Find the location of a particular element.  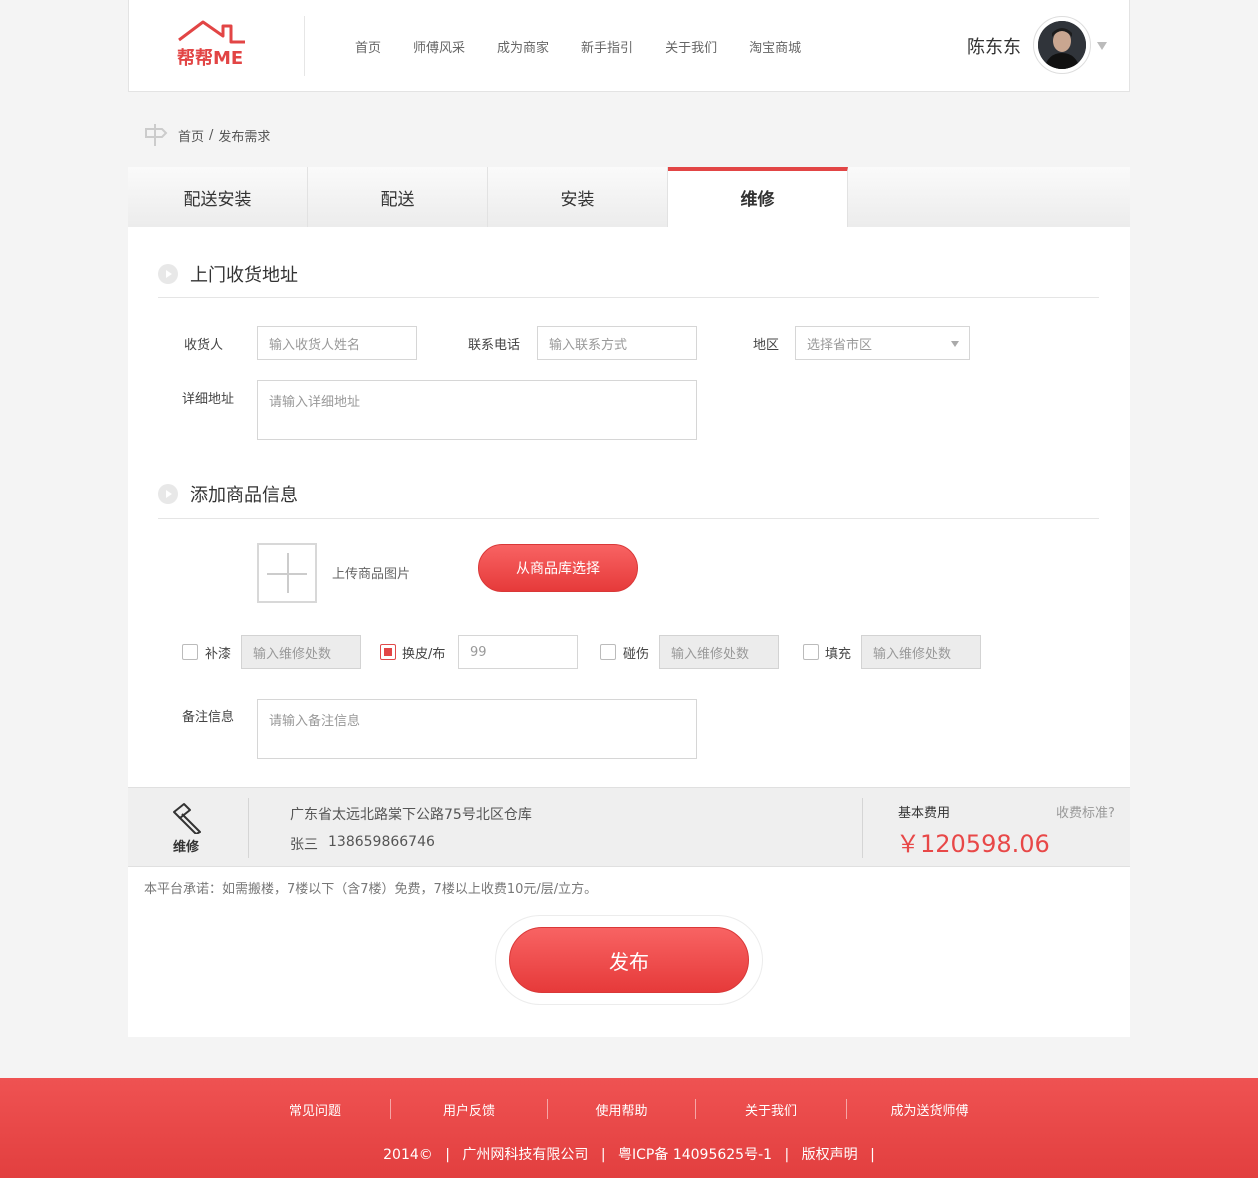

header-divider is located at coordinates (304, 46).